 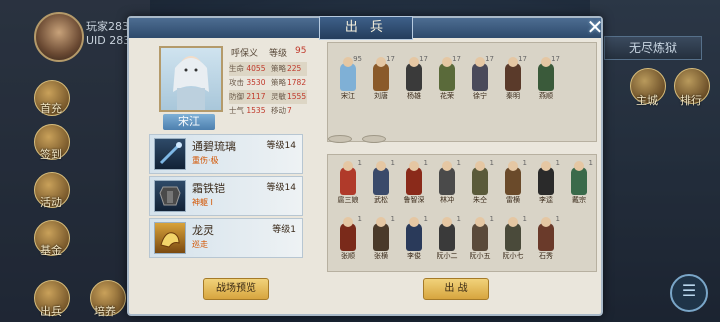 I want to click on unit-name: 扈三娘, so click(x=348, y=200).